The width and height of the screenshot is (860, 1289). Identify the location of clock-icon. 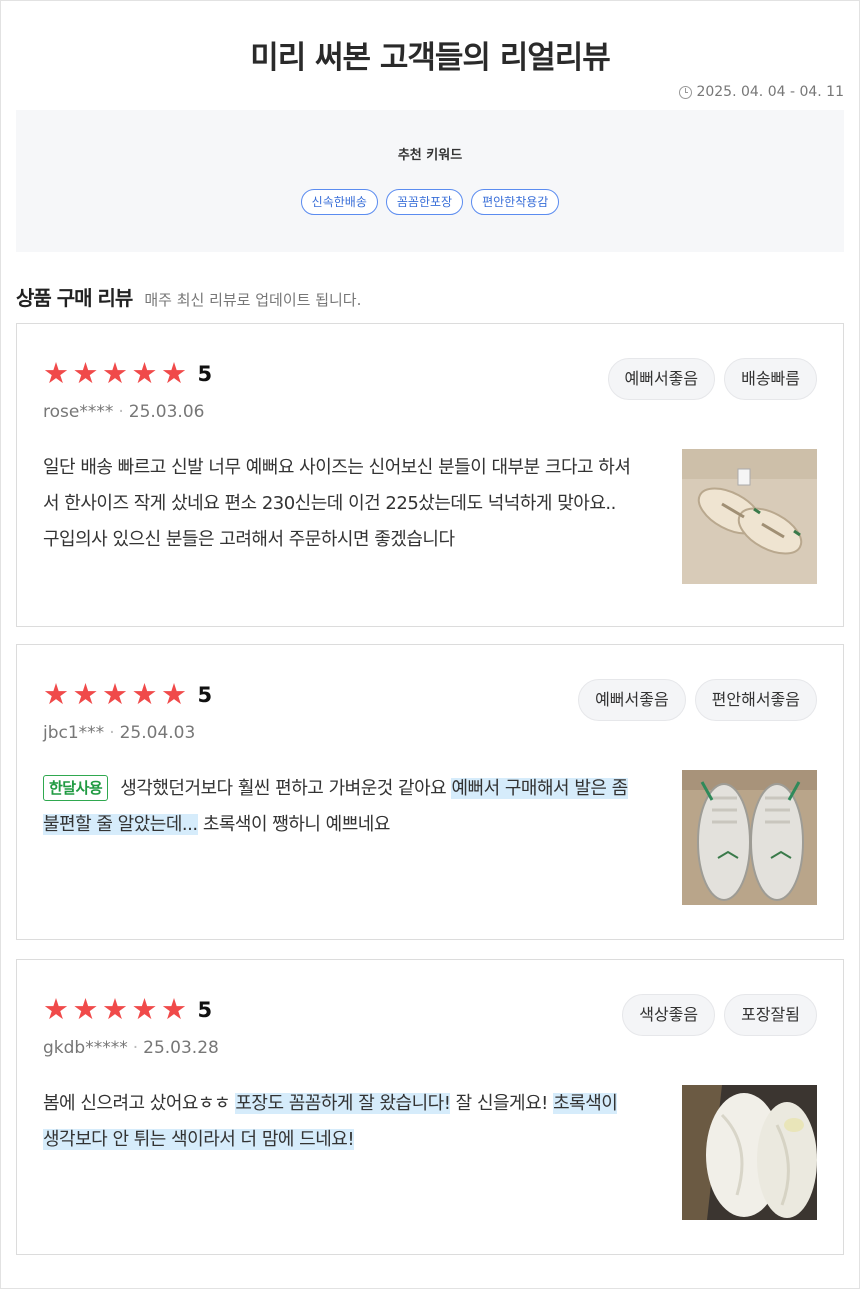
(686, 92).